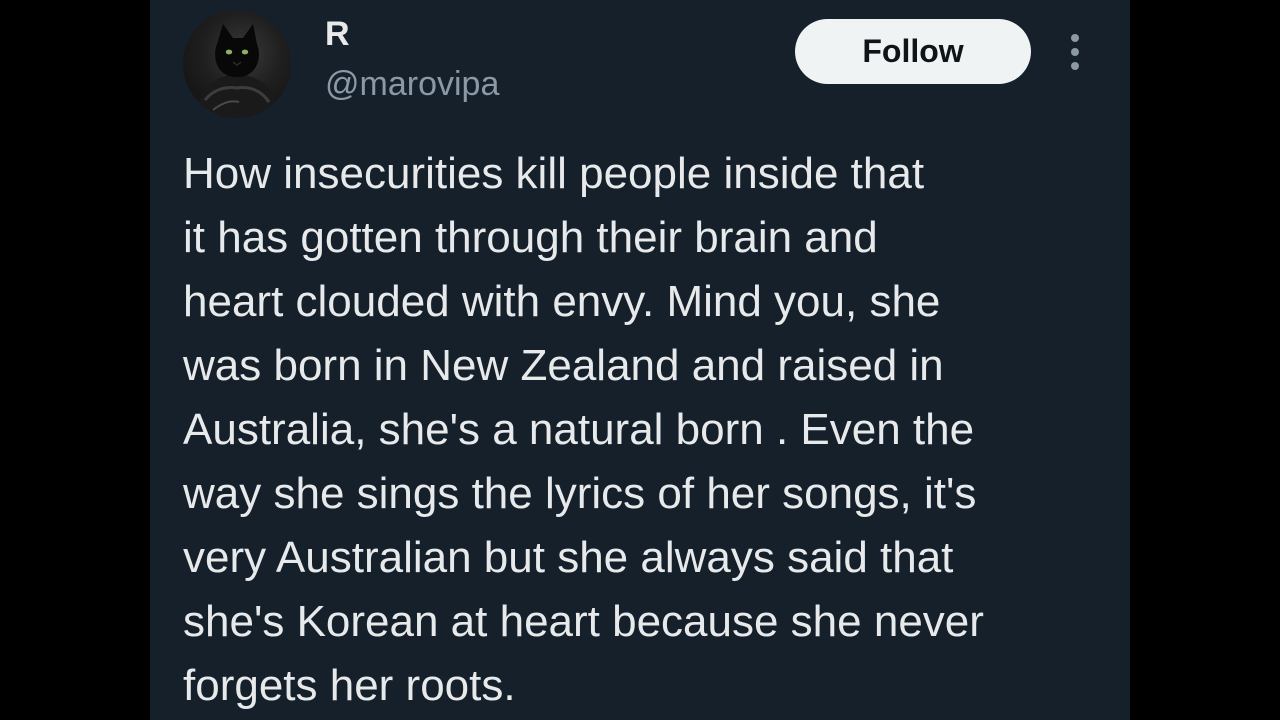  I want to click on black-cat-icon, so click(238, 71).